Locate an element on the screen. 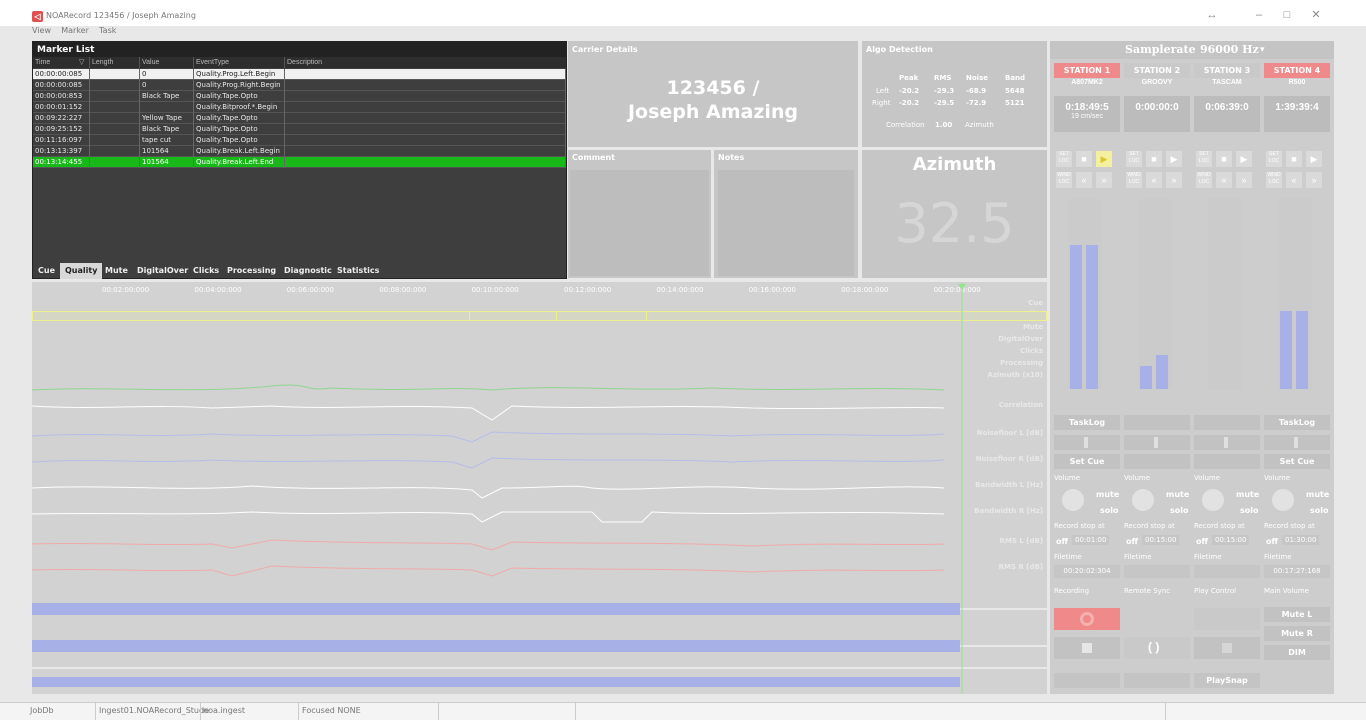 This screenshot has height=720, width=1366. station-tab-4: STATION 4 is located at coordinates (1297, 70).